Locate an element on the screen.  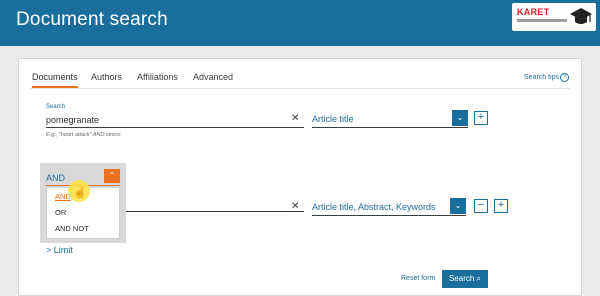
tab-affiliations: Affiliations is located at coordinates (157, 77).